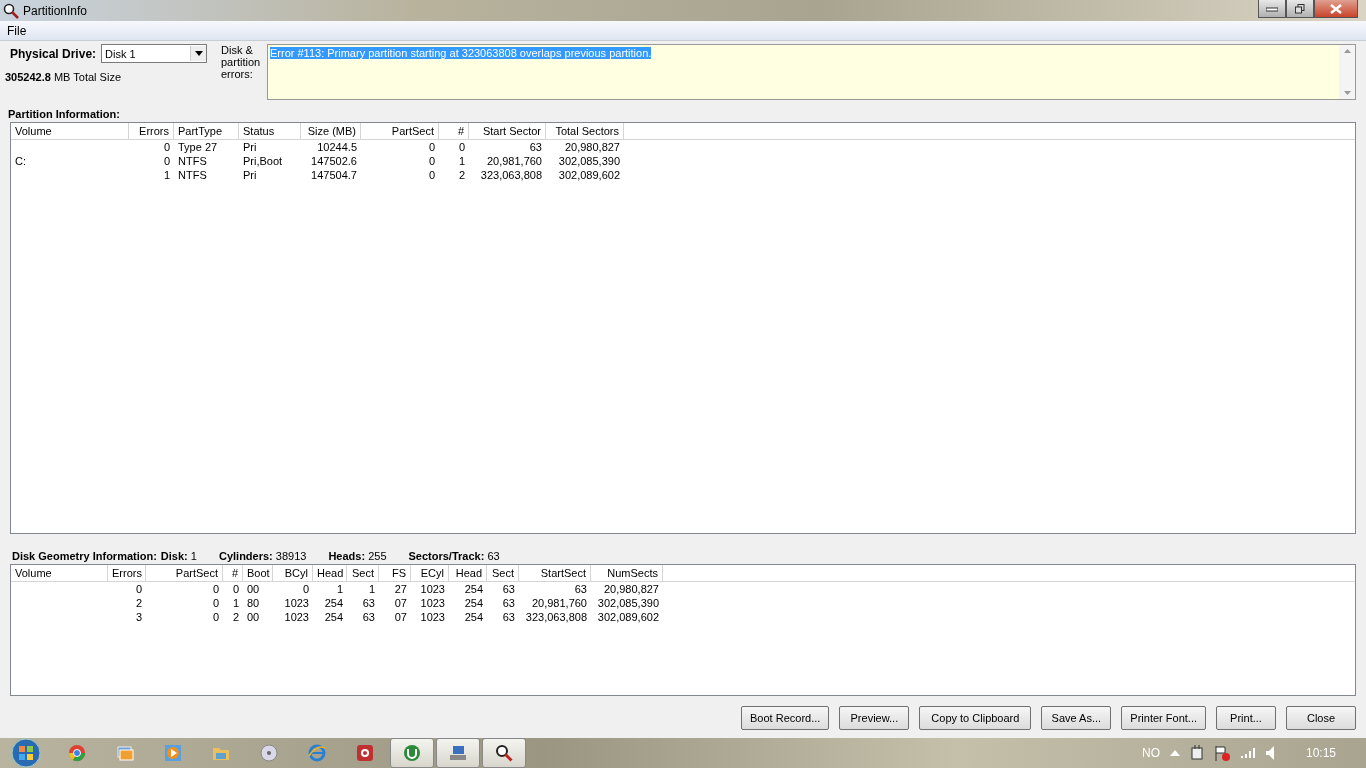 The image size is (1366, 768). What do you see at coordinates (317, 753) in the screenshot?
I see `globe-e-icon` at bounding box center [317, 753].